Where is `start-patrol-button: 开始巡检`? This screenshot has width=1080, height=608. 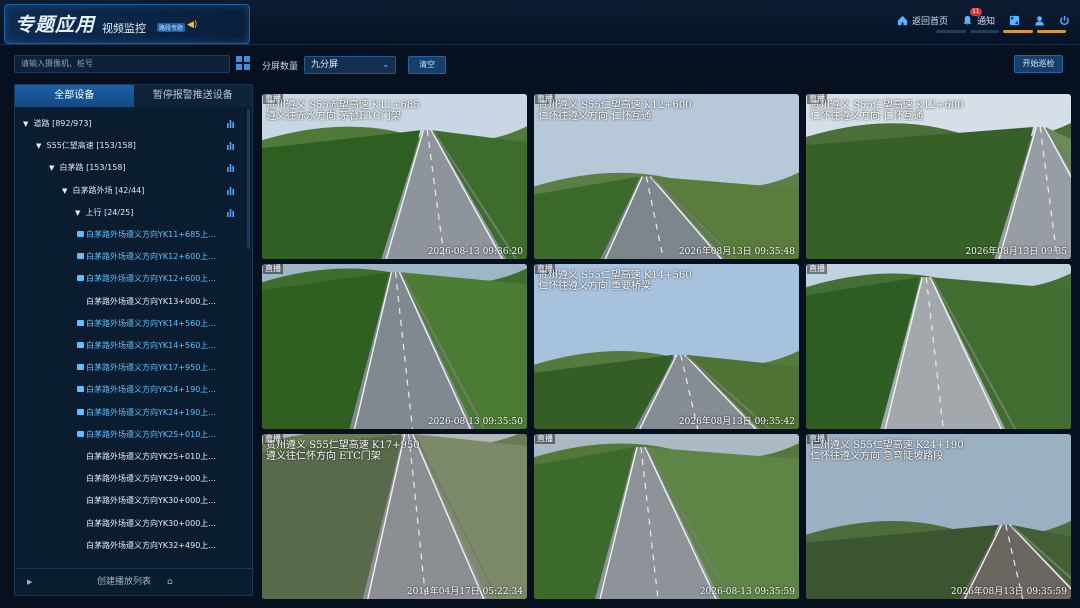 start-patrol-button: 开始巡检 is located at coordinates (1038, 64).